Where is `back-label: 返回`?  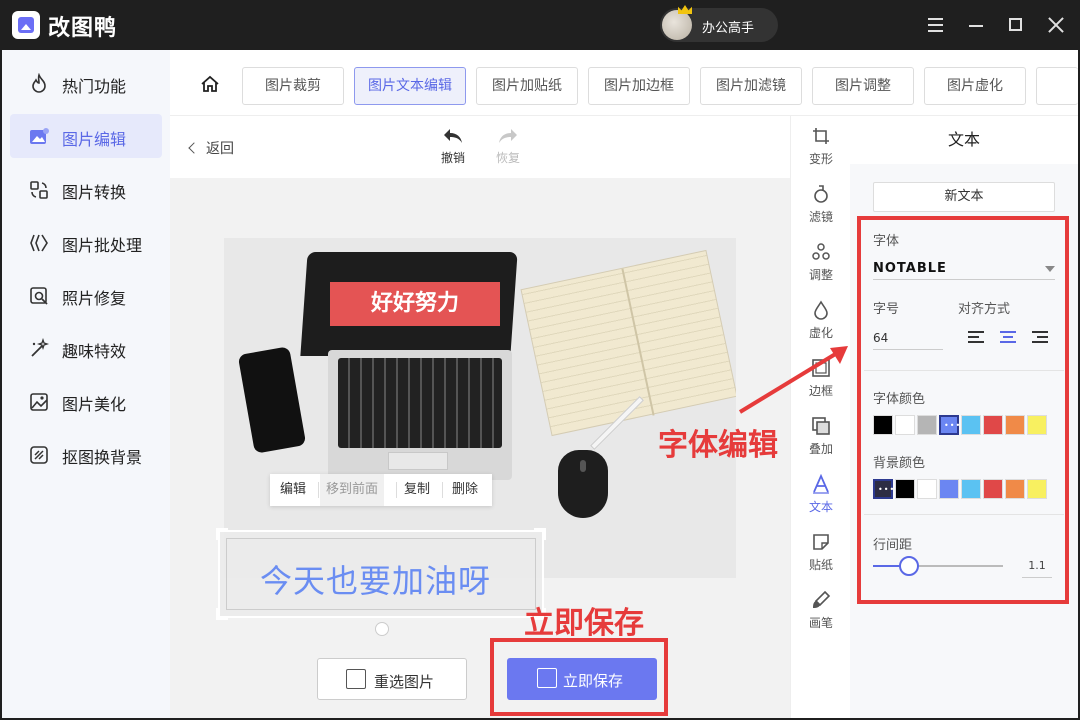
back-label: 返回 is located at coordinates (220, 149).